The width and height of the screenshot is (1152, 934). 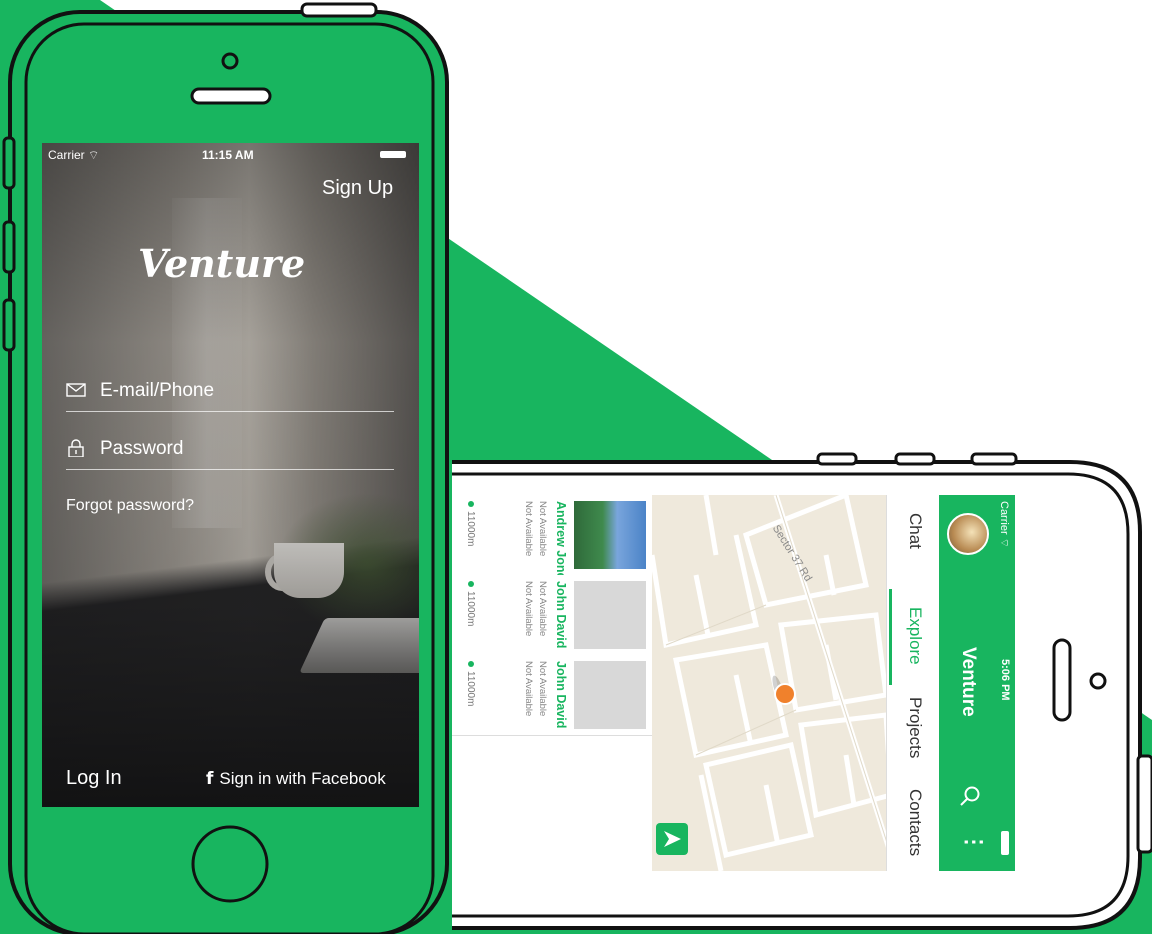 I want to click on person-photo, so click(x=610, y=535).